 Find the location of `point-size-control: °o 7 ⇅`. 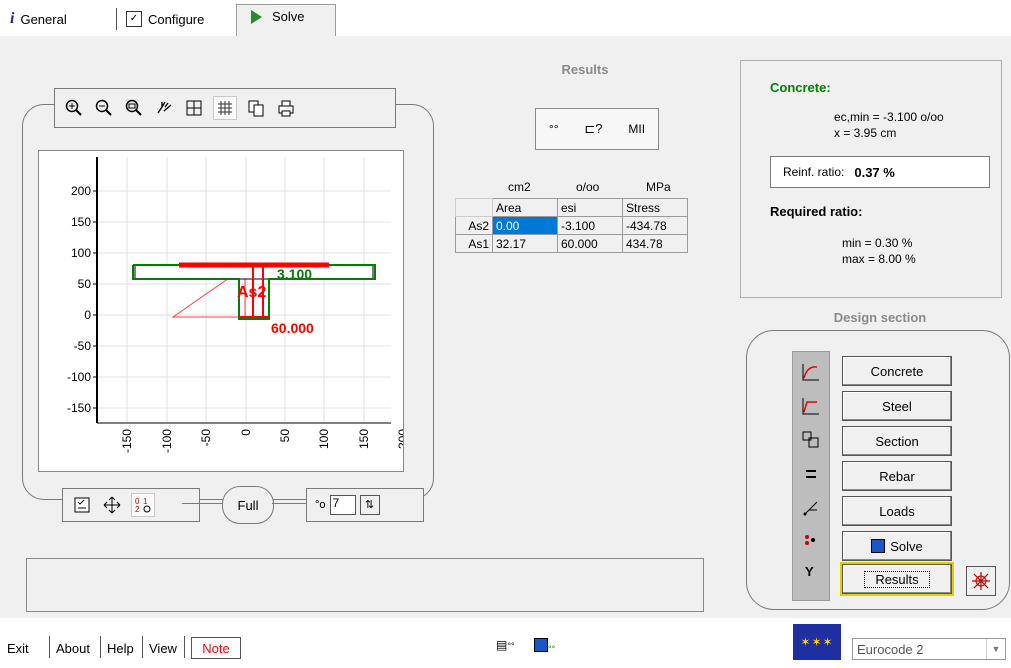

point-size-control: °o 7 ⇅ is located at coordinates (365, 505).